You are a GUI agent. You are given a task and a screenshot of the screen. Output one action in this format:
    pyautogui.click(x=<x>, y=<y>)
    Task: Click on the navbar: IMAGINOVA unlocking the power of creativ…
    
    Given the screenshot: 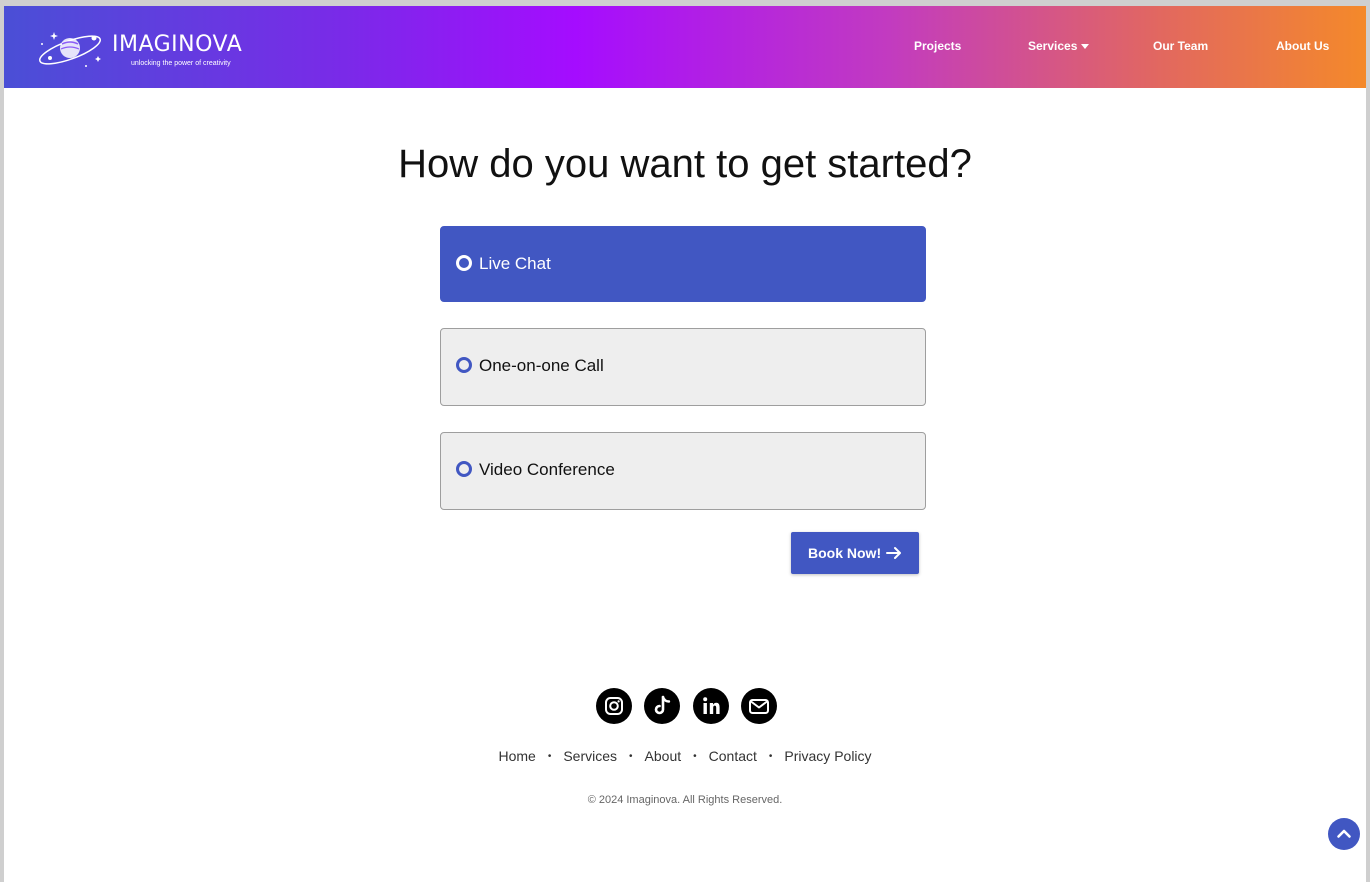 What is the action you would take?
    pyautogui.click(x=685, y=47)
    